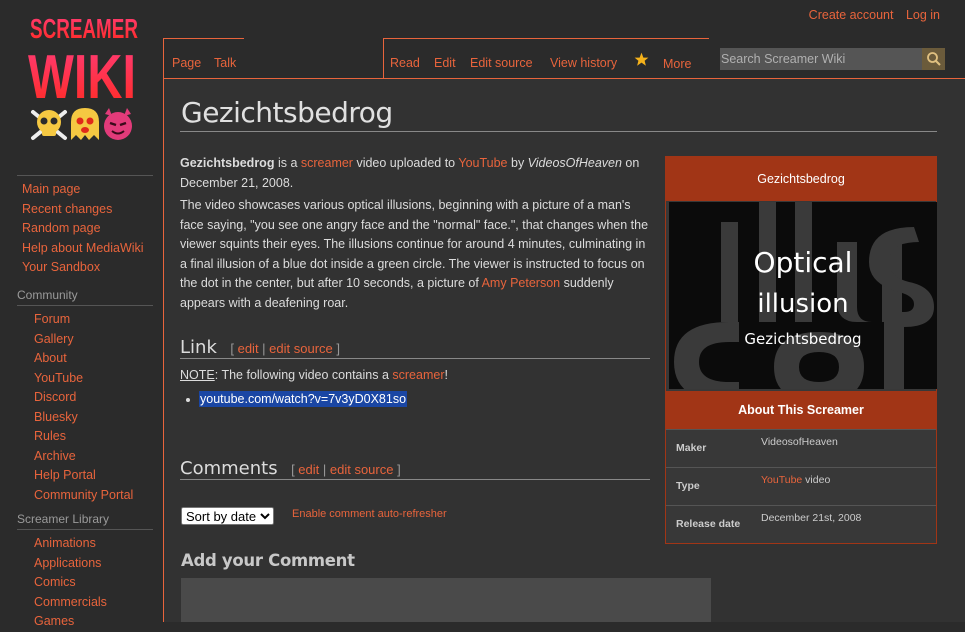  Describe the element at coordinates (85, 496) in the screenshot. I see `sidebar-item-community-portal: Community Portal` at that location.